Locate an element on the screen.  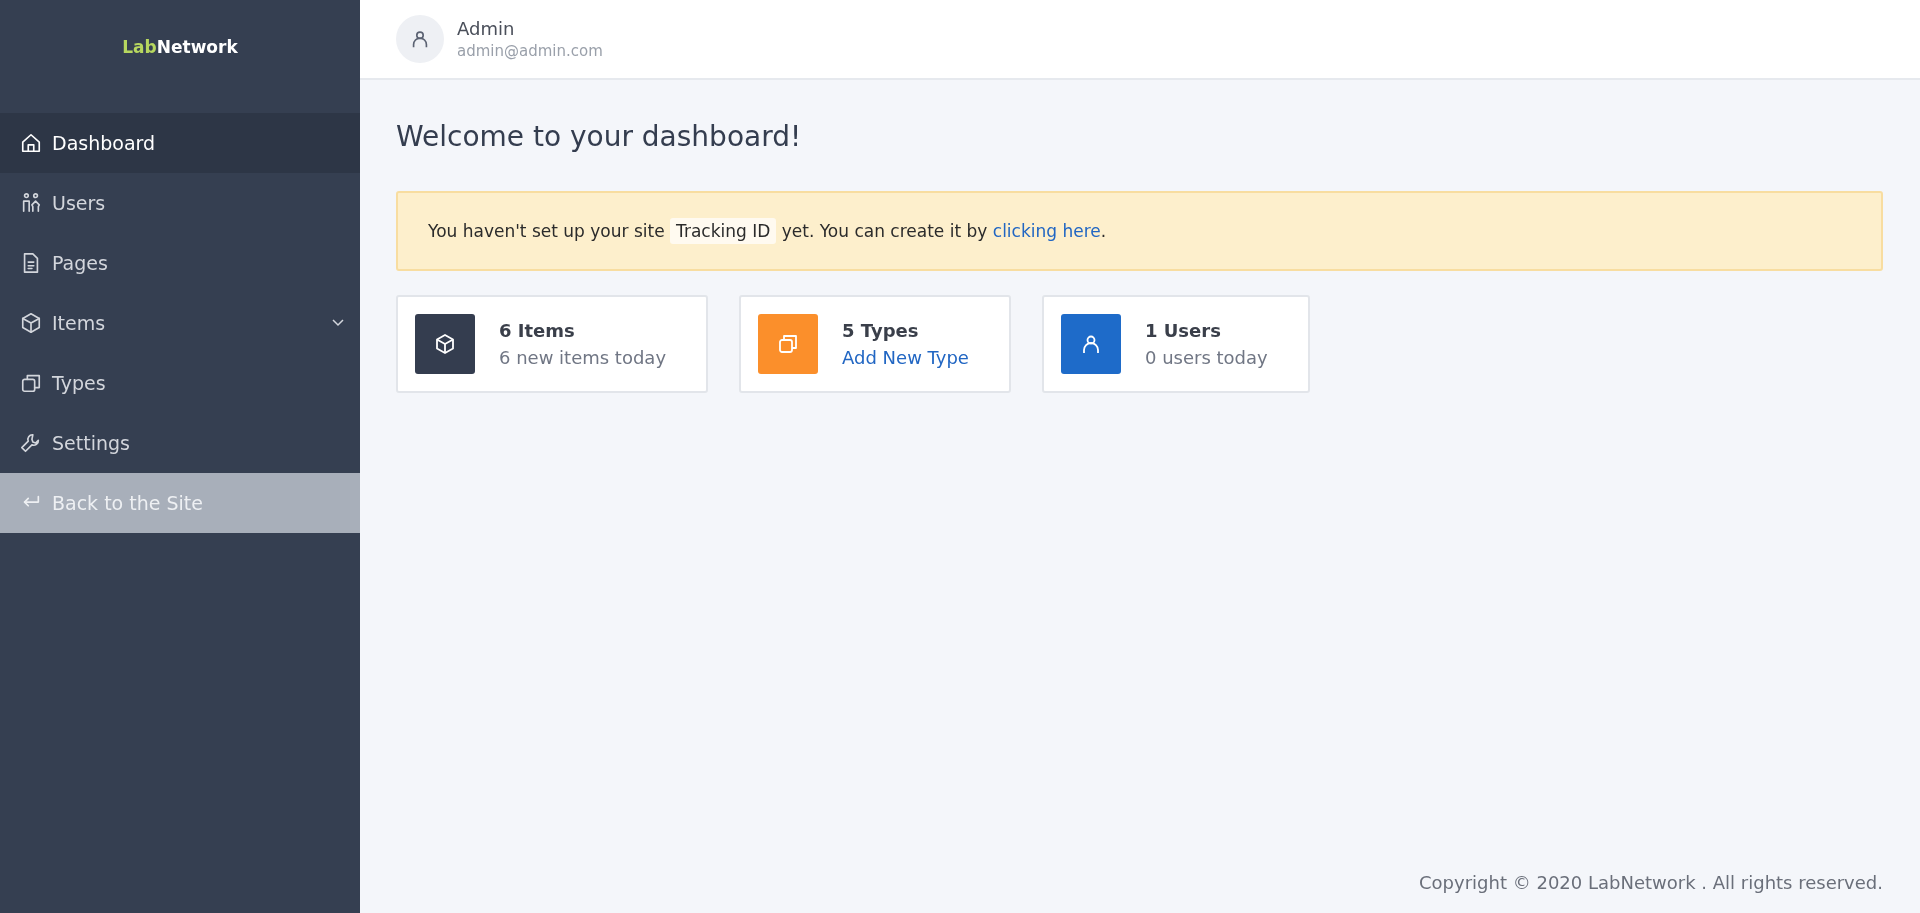
card-title: 6 Items is located at coordinates (537, 330).